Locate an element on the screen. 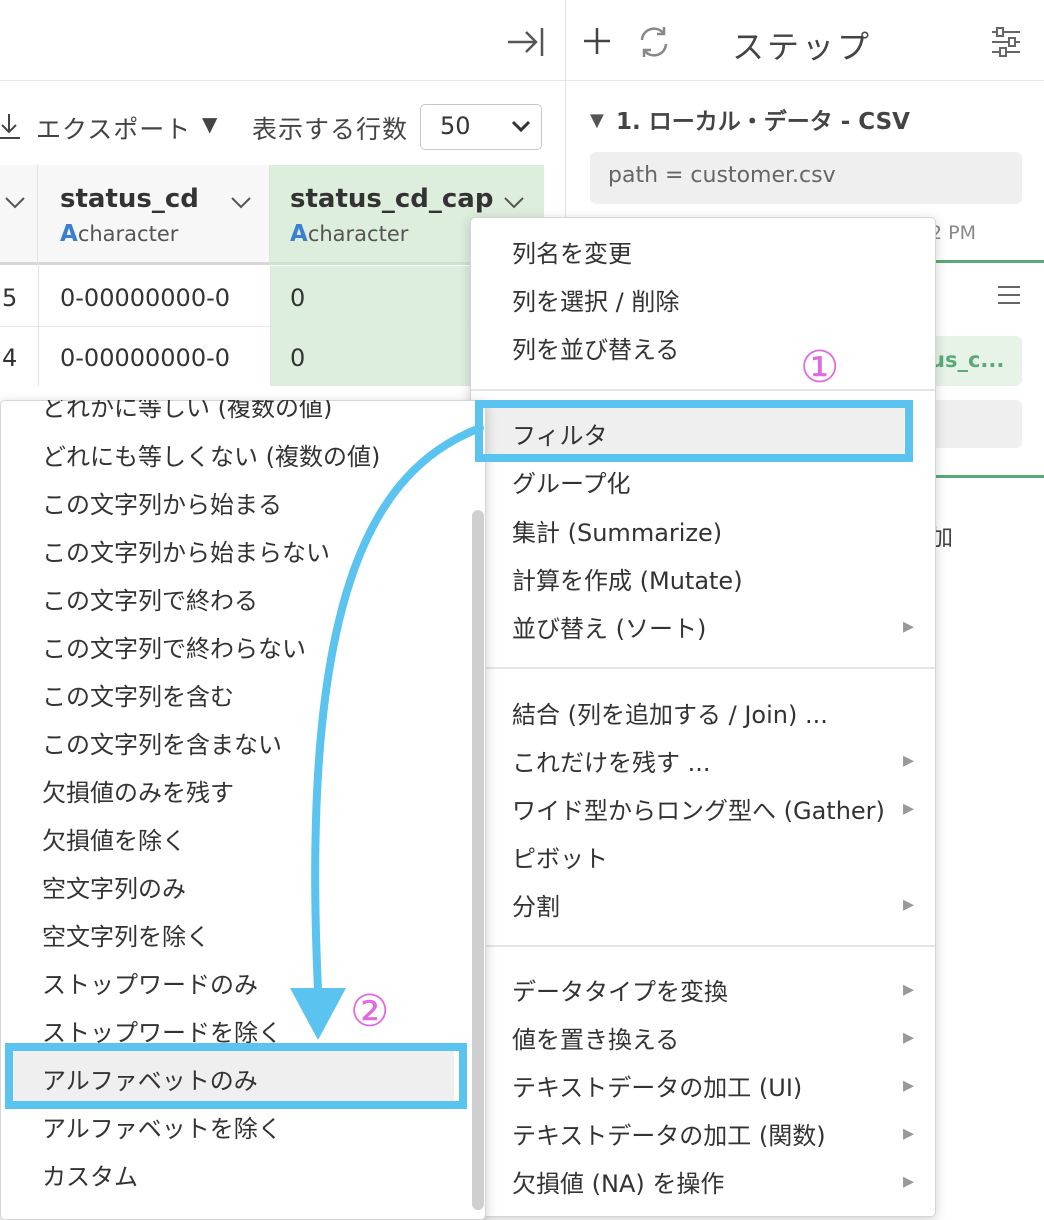 The image size is (1044, 1220). export-button: エクスポート is located at coordinates (113, 128).